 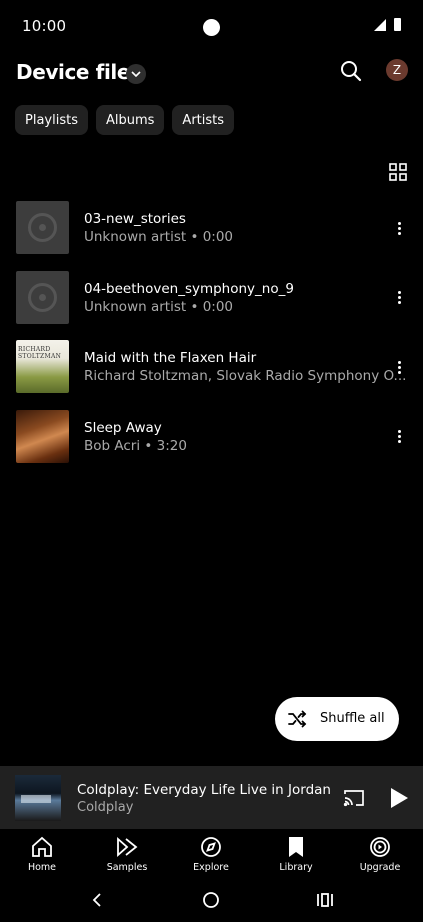 What do you see at coordinates (211, 228) in the screenshot?
I see `list-item: 03-new_stories Unknown artist • 0:00` at bounding box center [211, 228].